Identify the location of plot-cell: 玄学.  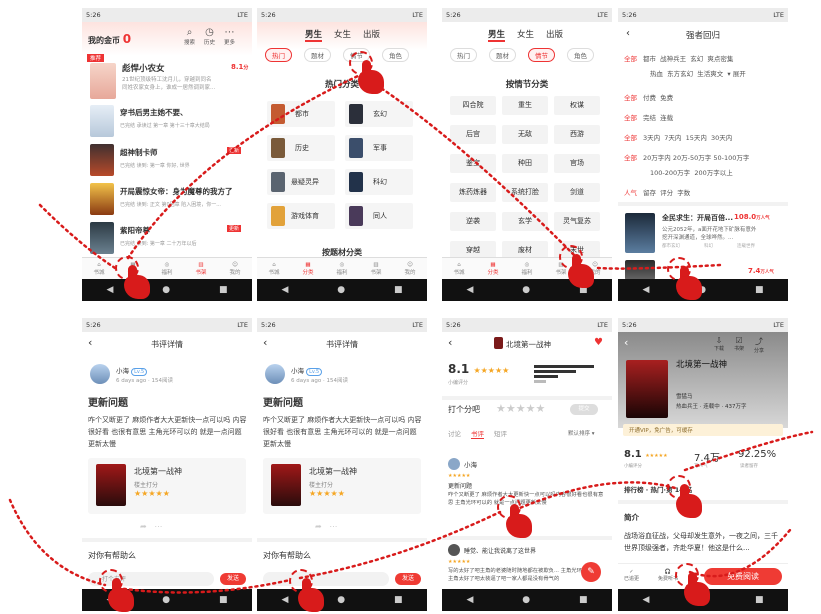
(525, 221).